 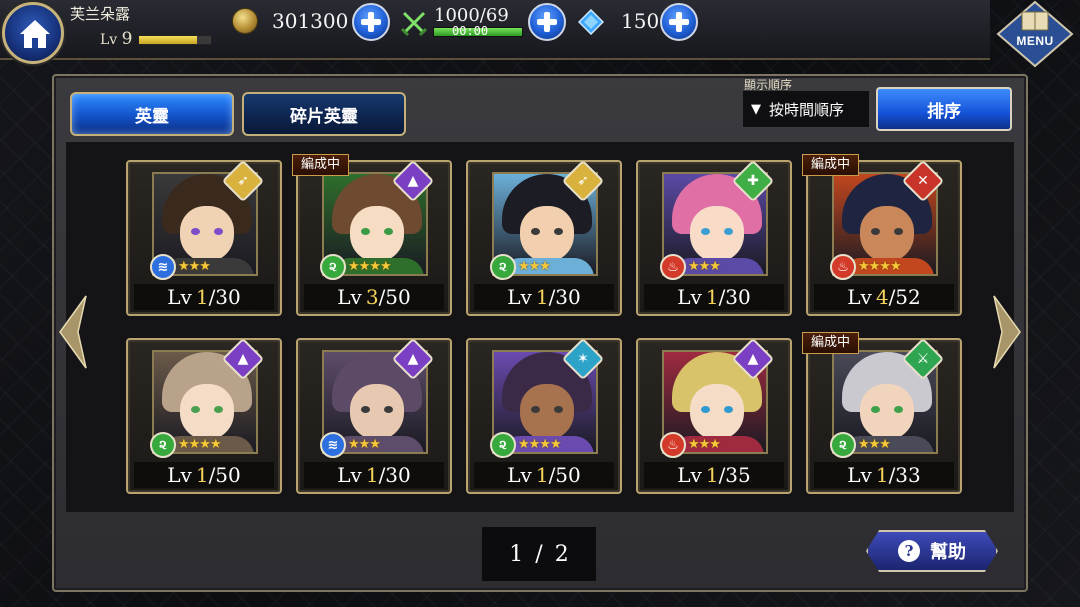 What do you see at coordinates (640, 21) in the screenshot?
I see `crystal-value: 150` at bounding box center [640, 21].